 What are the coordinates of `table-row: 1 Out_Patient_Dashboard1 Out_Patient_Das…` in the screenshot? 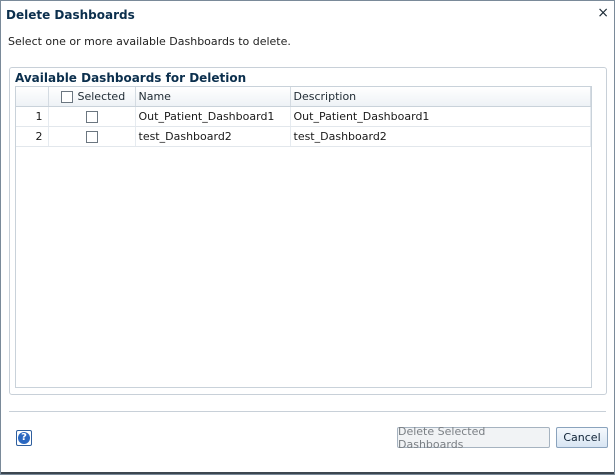 It's located at (303, 116).